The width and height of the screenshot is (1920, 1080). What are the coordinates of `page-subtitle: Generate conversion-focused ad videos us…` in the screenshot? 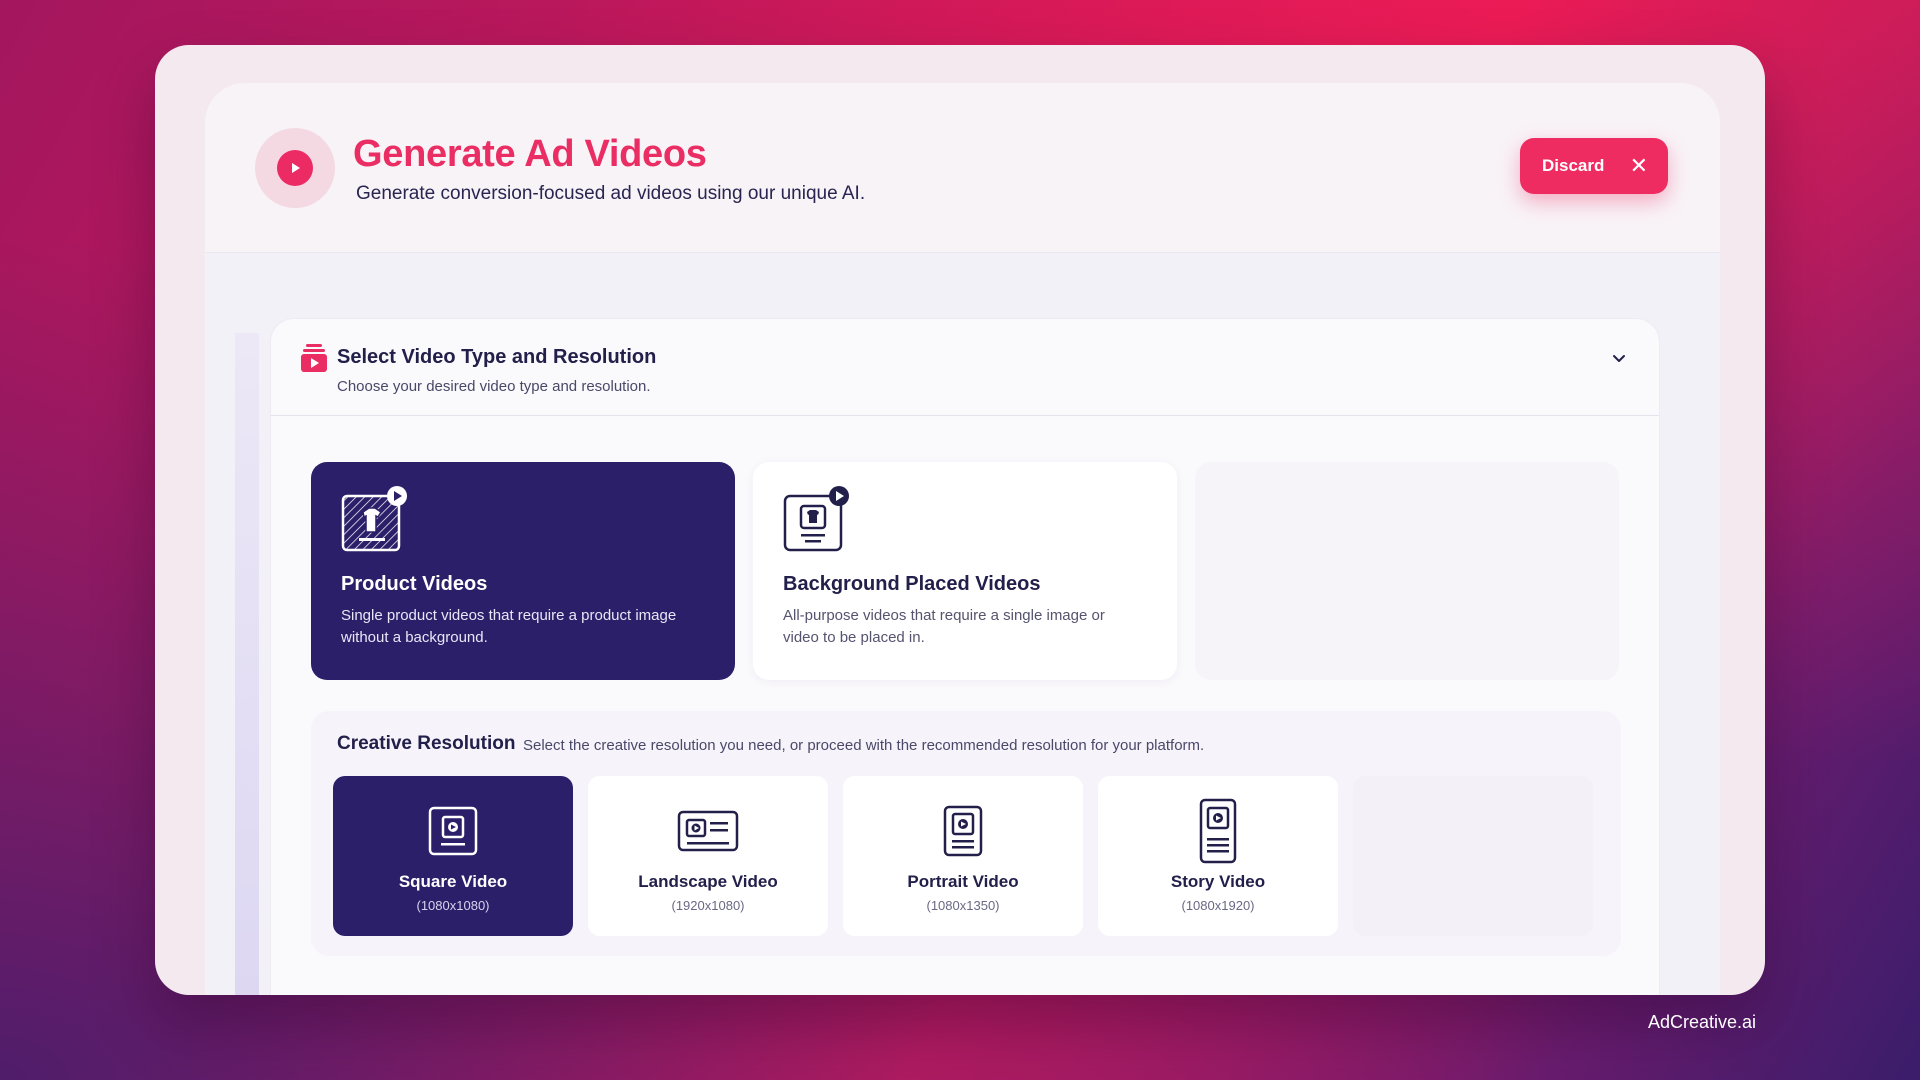 It's located at (611, 193).